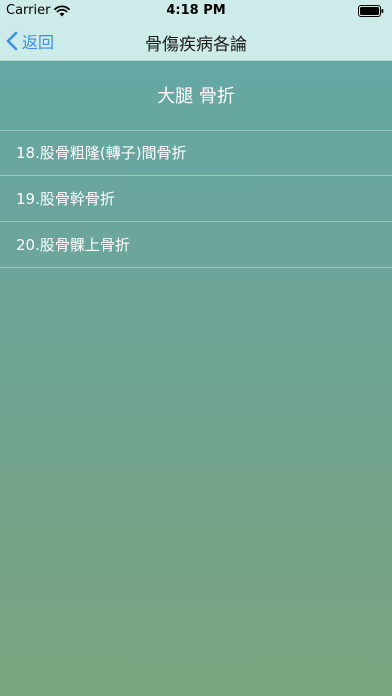 The height and width of the screenshot is (696, 392). I want to click on navigation-bar: 返回 骨傷疾病各論, so click(196, 41).